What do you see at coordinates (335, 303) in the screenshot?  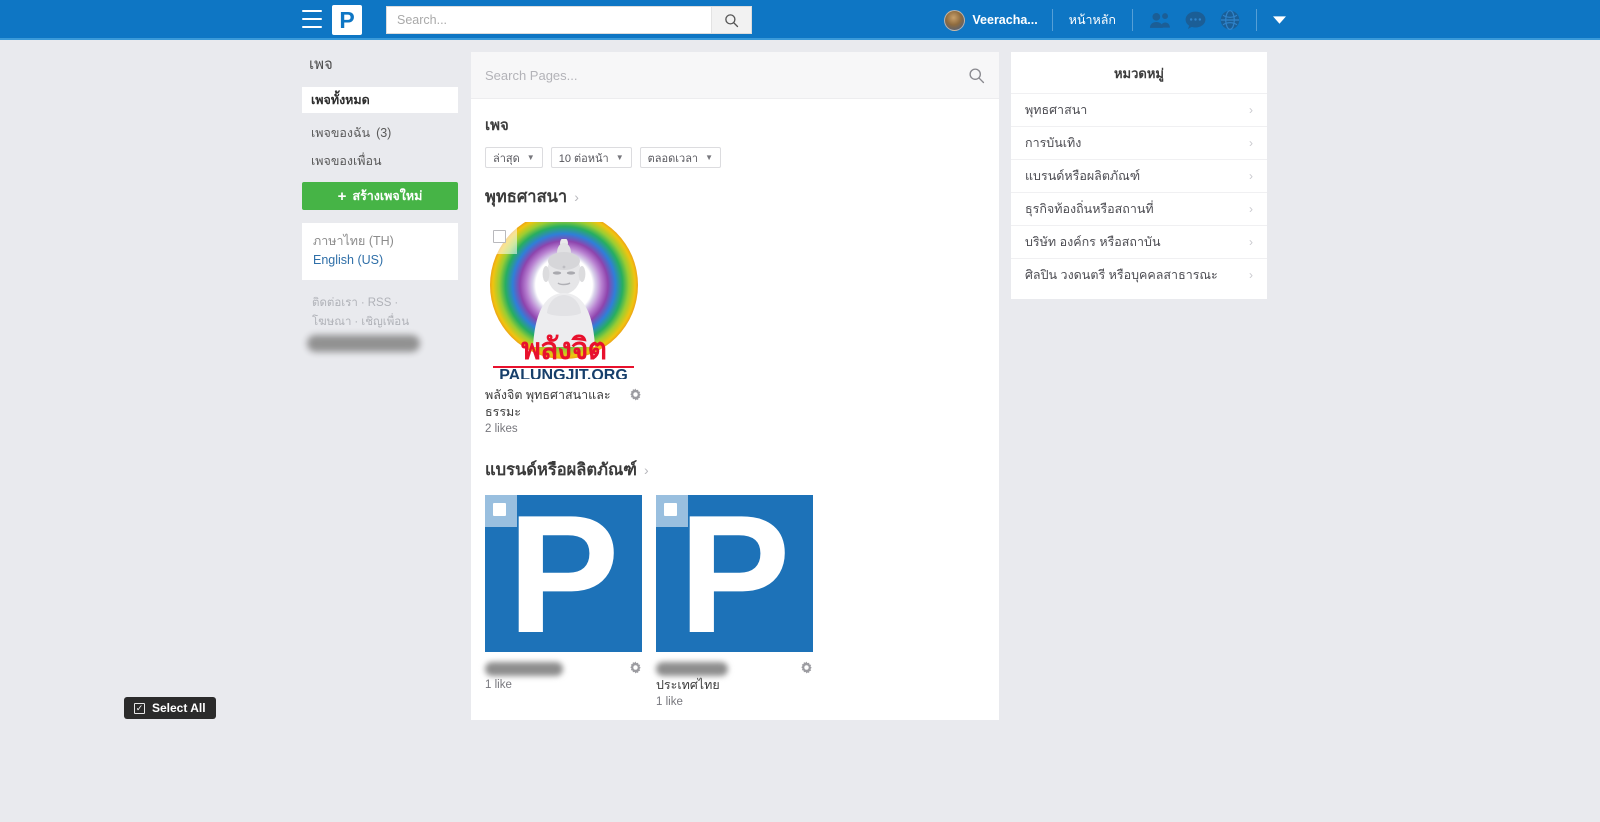 I see `footer-link-contact: ติดต่อเรา` at bounding box center [335, 303].